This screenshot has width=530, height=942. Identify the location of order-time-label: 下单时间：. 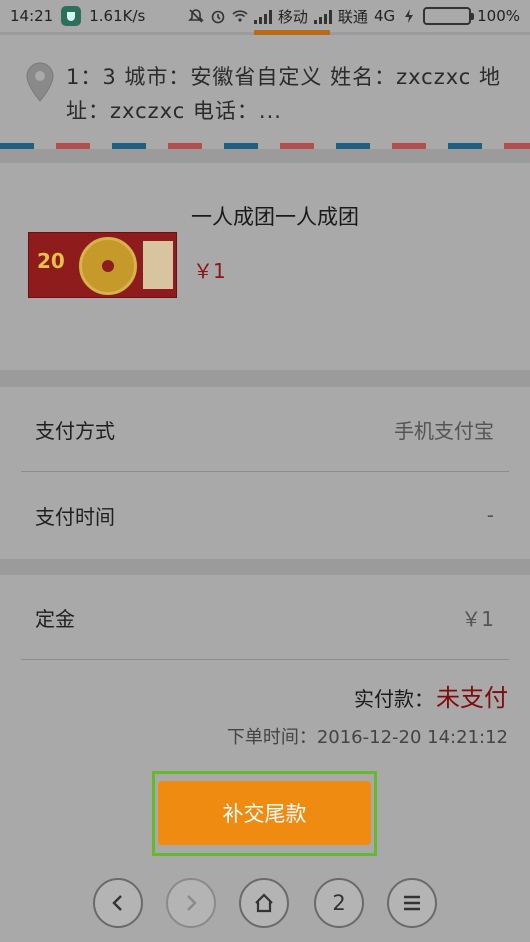
(271, 737).